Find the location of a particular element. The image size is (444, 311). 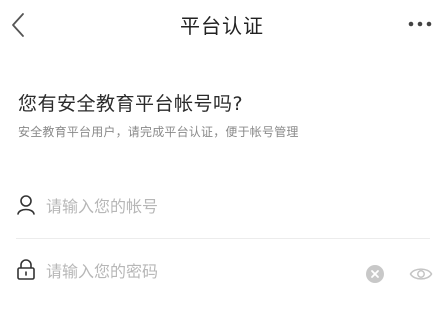

password-input is located at coordinates (196, 271).